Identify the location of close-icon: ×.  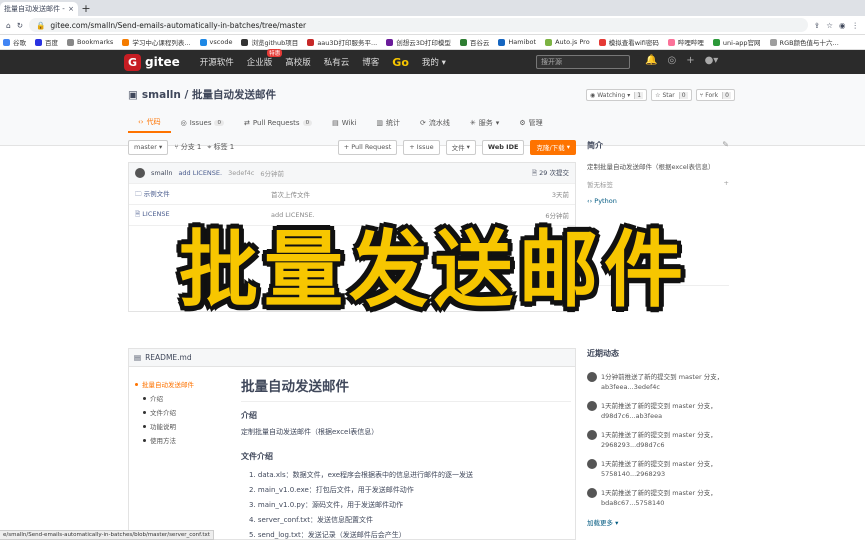
(71, 9).